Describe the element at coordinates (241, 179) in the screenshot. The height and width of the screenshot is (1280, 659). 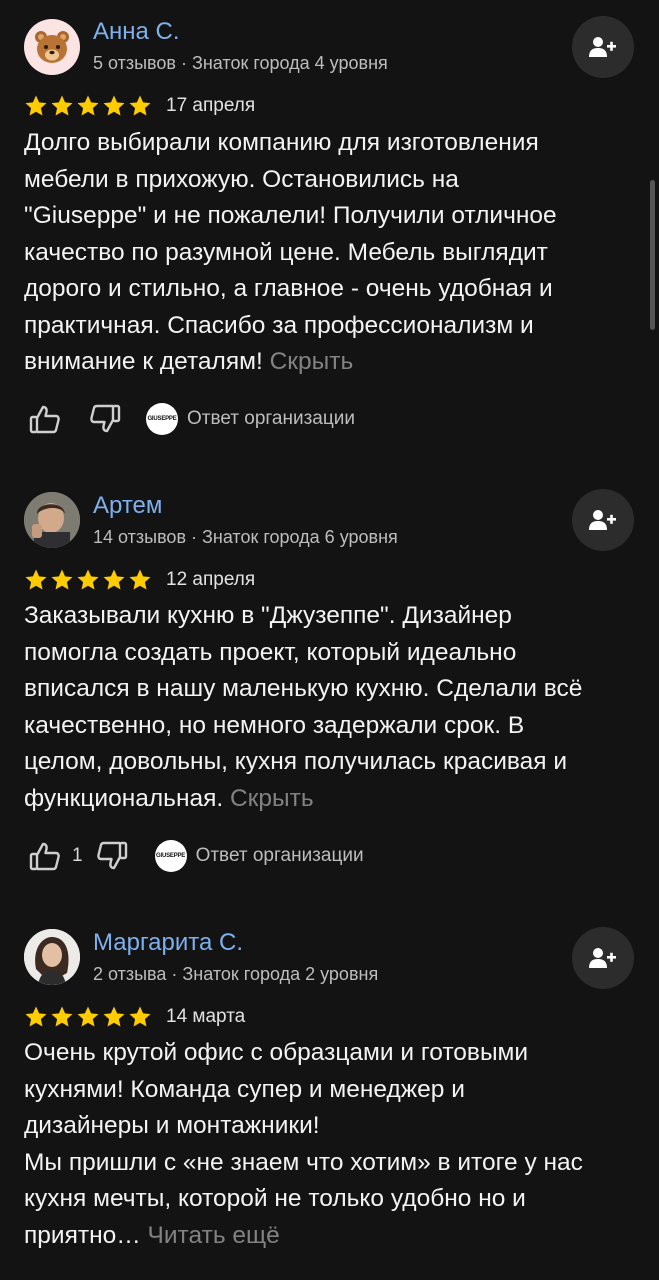
I see `text-line: мебели в прихожую. Остановились на` at that location.